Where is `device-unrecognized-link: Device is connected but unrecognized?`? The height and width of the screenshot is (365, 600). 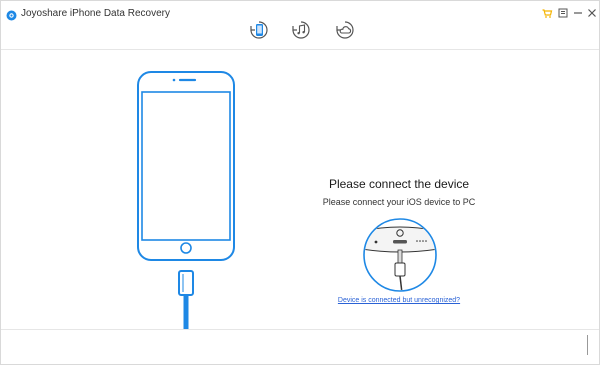
device-unrecognized-link: Device is connected but unrecognized? is located at coordinates (399, 300).